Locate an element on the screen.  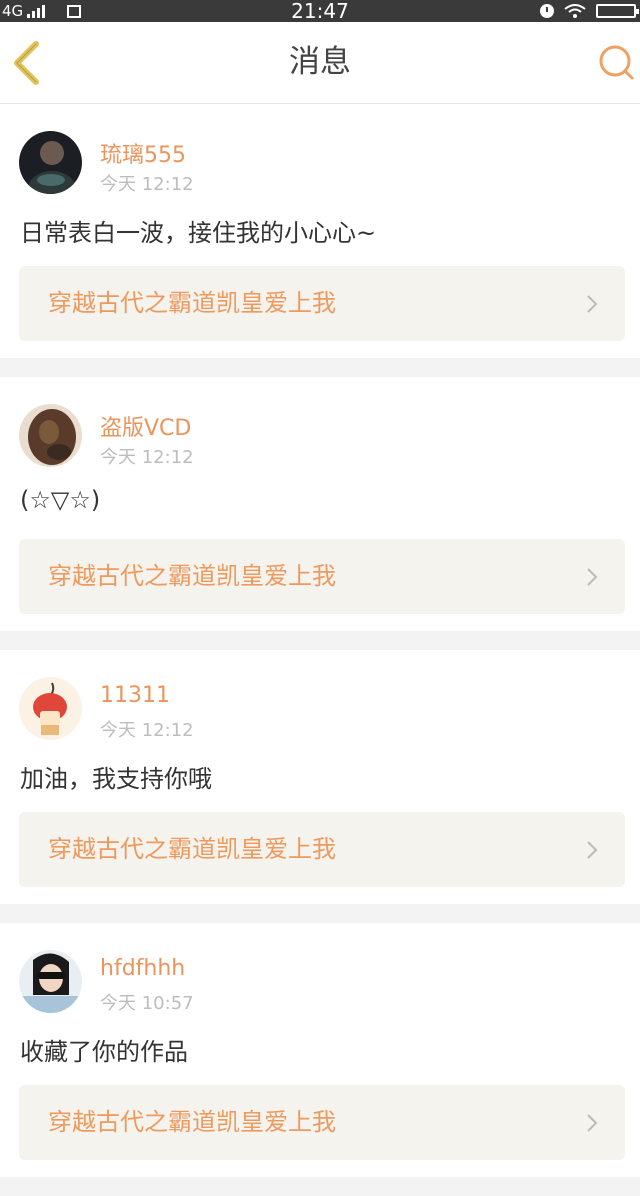
message-text: 加油，我支持你哦 is located at coordinates (116, 779).